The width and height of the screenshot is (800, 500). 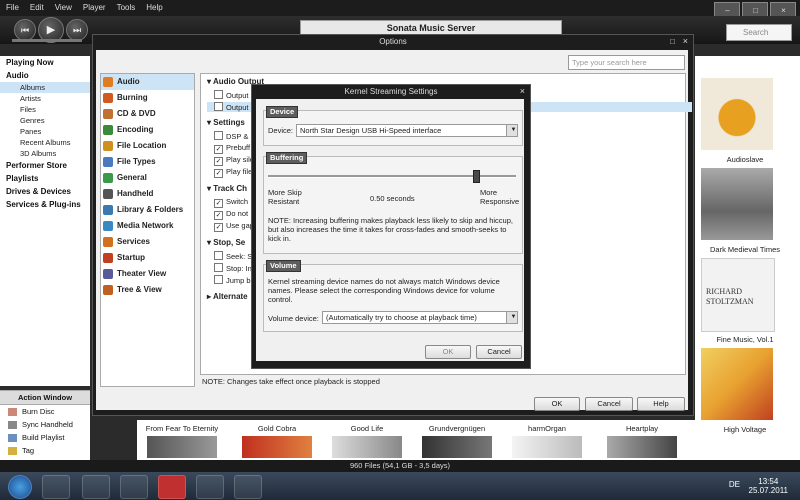 I want to click on setting-row: Jump b, so click(x=232, y=280).